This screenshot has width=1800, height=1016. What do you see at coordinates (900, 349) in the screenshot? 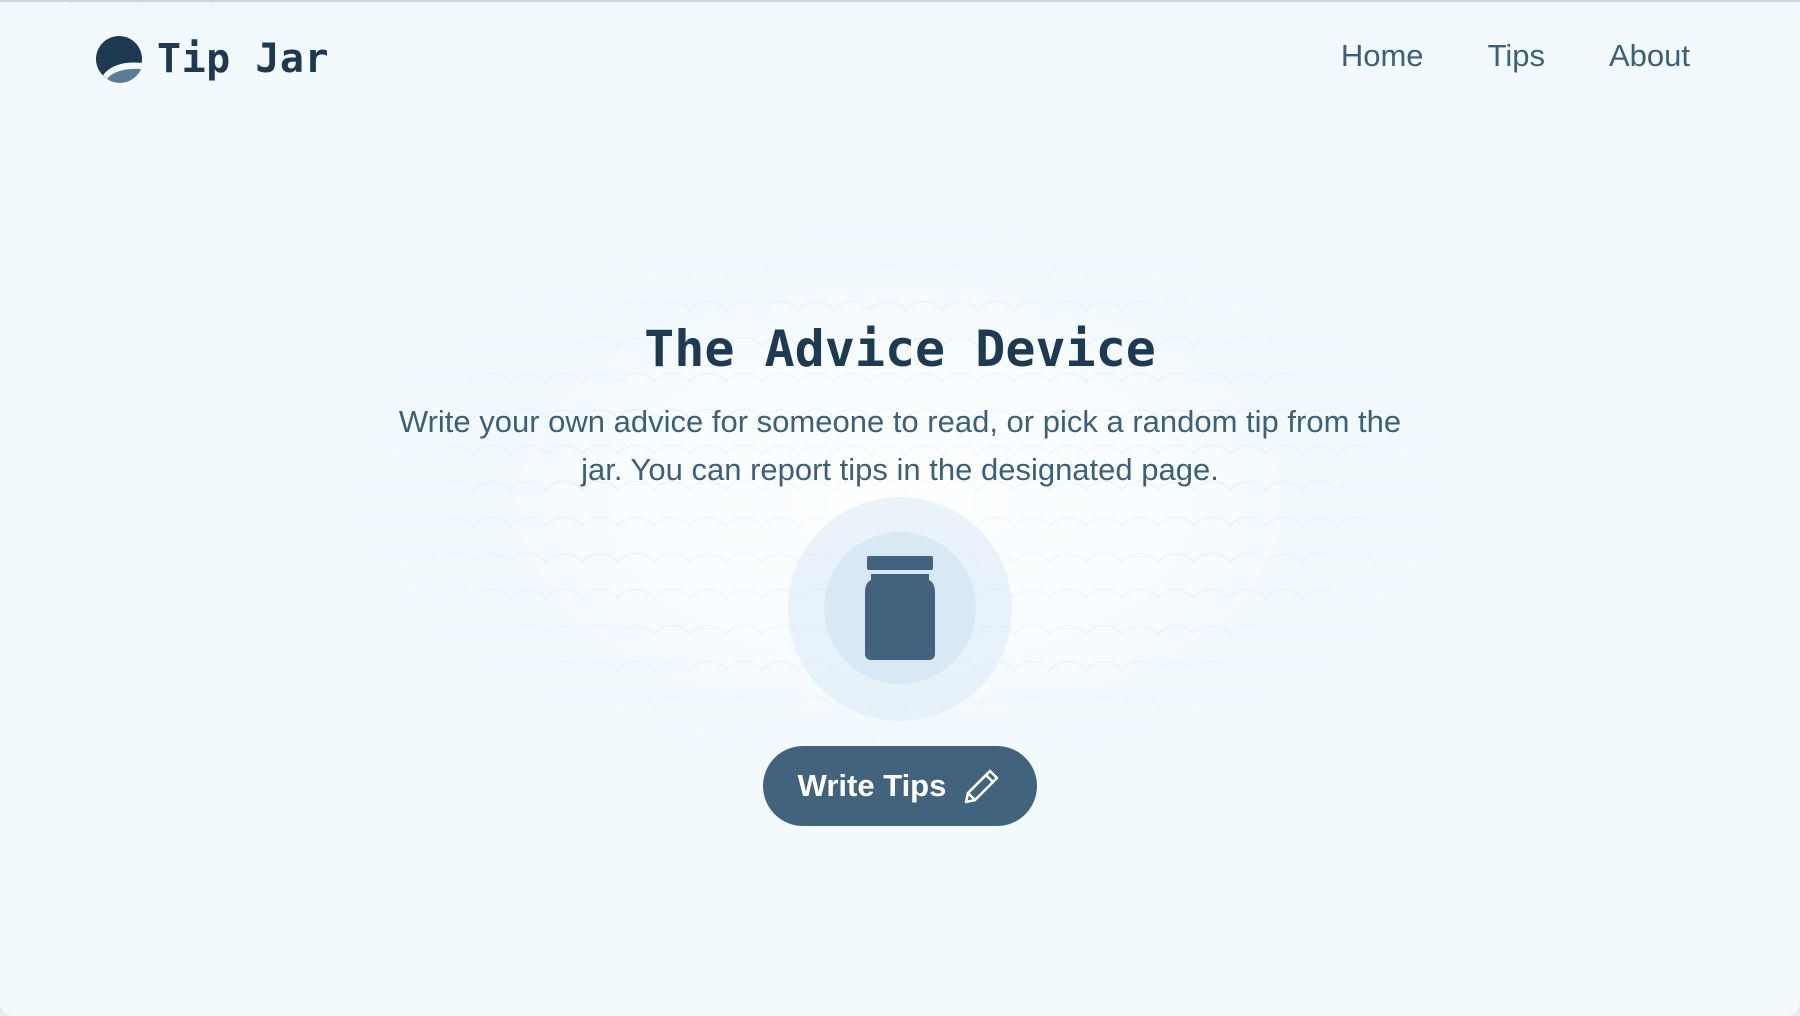
I see `hero-title: The Advice Device` at bounding box center [900, 349].